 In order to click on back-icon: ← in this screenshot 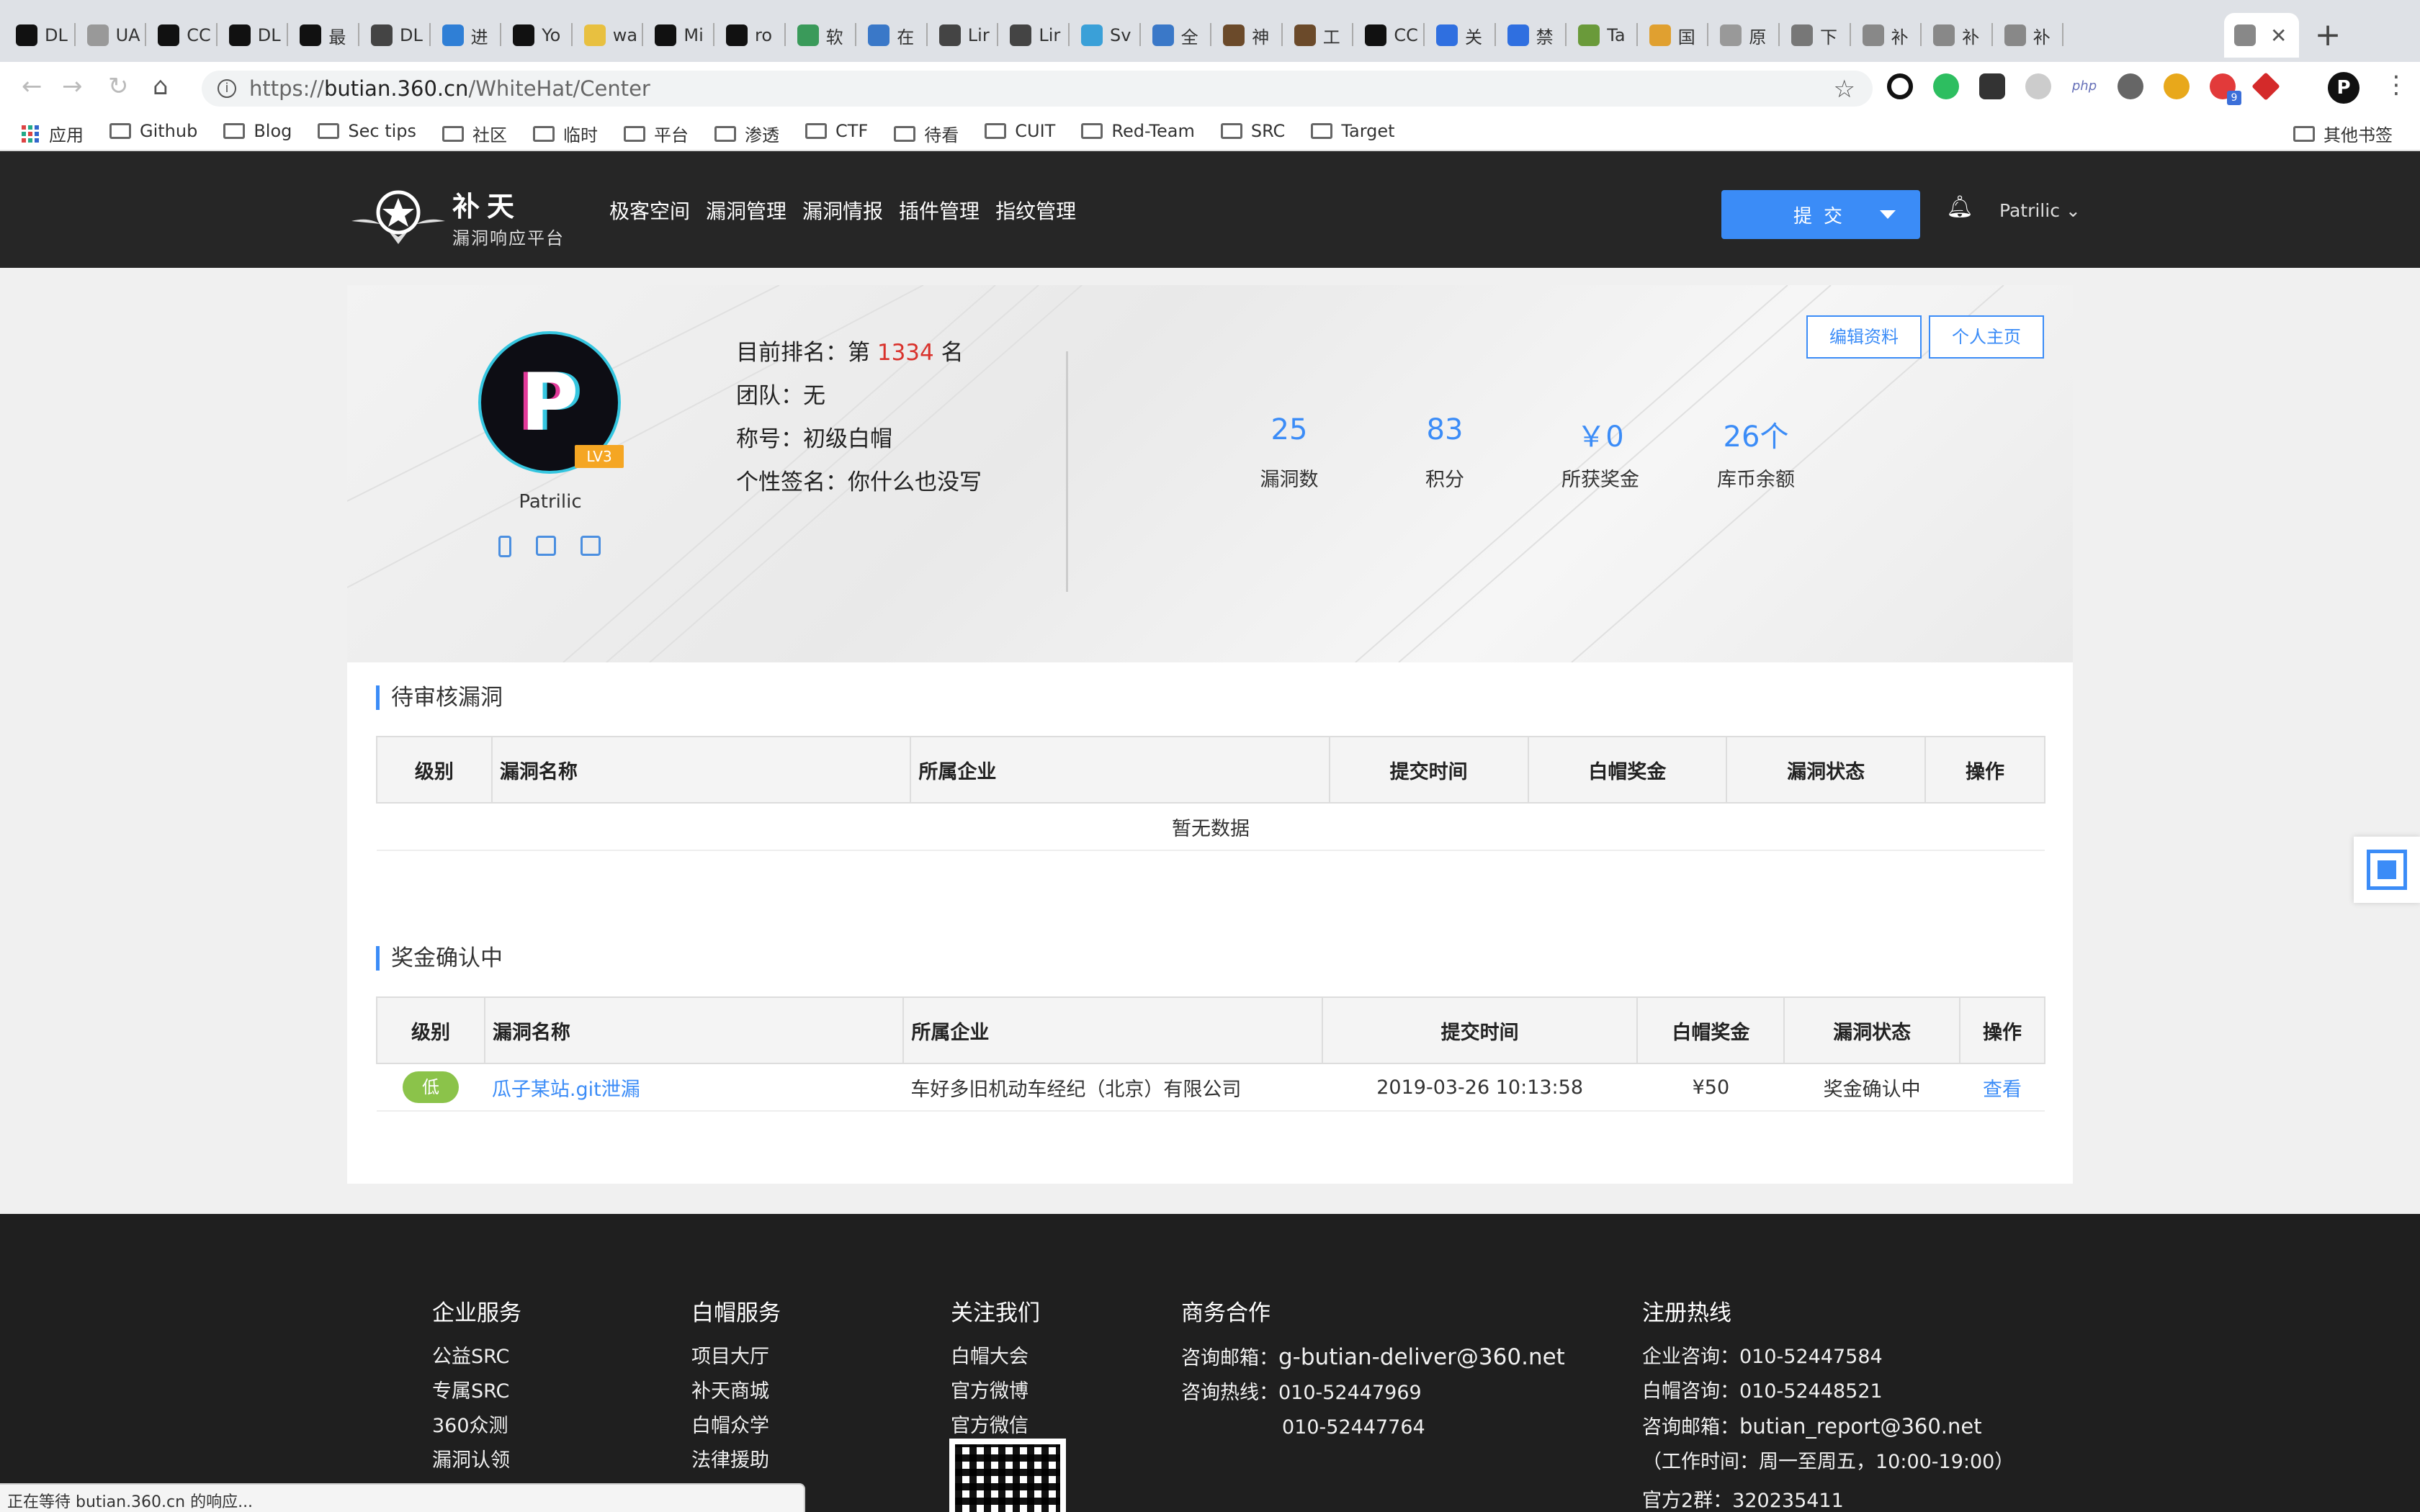, I will do `click(32, 86)`.